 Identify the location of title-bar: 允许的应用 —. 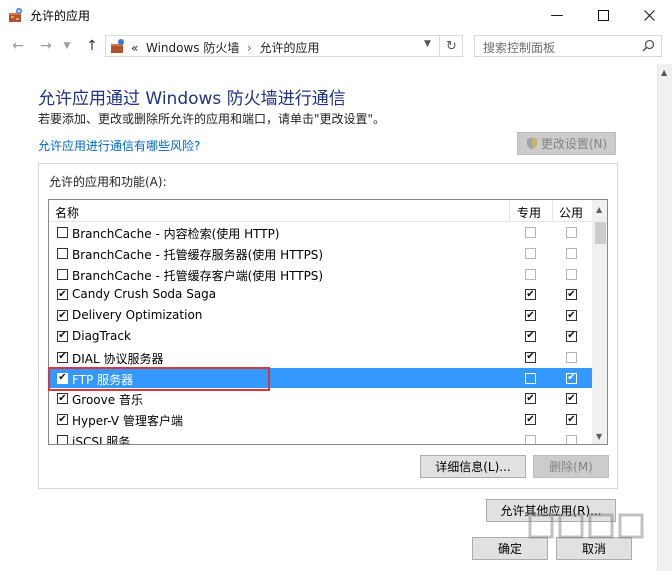
(336, 15).